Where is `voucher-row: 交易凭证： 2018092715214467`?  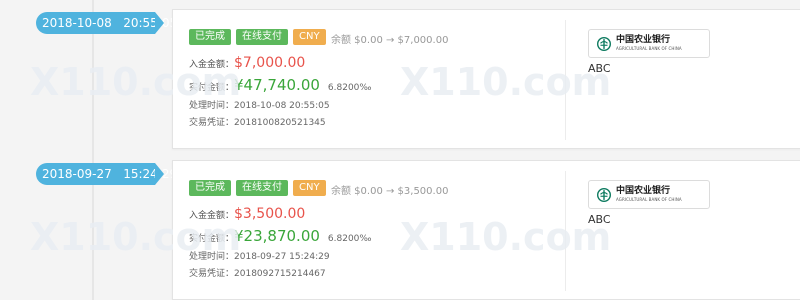
voucher-row: 交易凭证： 2018092715214467 is located at coordinates (257, 272).